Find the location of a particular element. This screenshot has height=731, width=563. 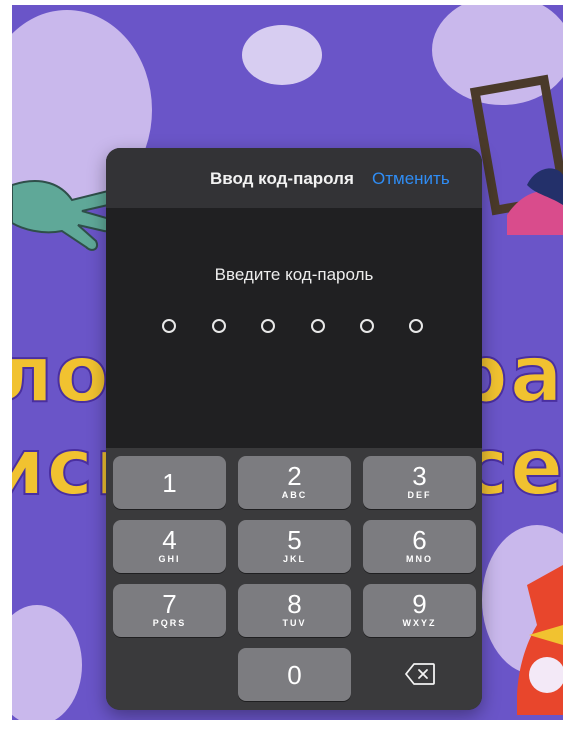

key-letters: TUV is located at coordinates (294, 623).